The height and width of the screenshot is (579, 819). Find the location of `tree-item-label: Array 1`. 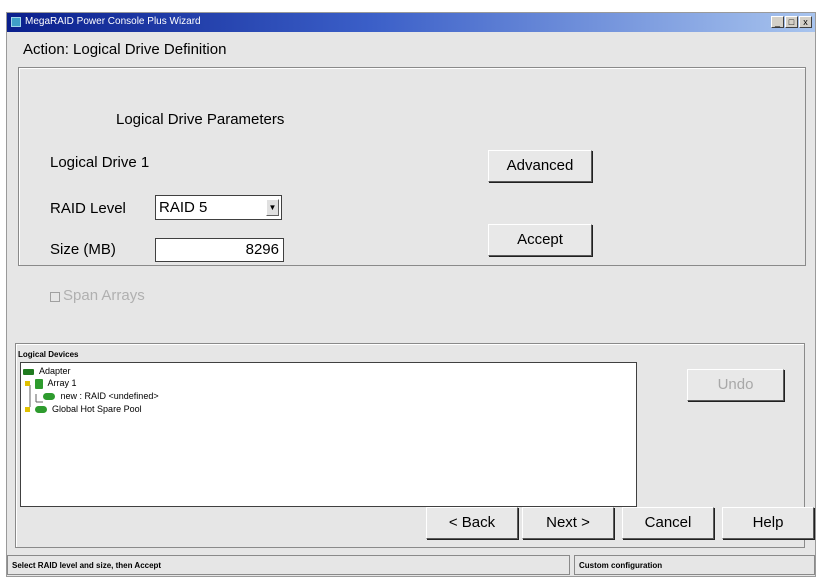

tree-item-label: Array 1 is located at coordinates (62, 383).